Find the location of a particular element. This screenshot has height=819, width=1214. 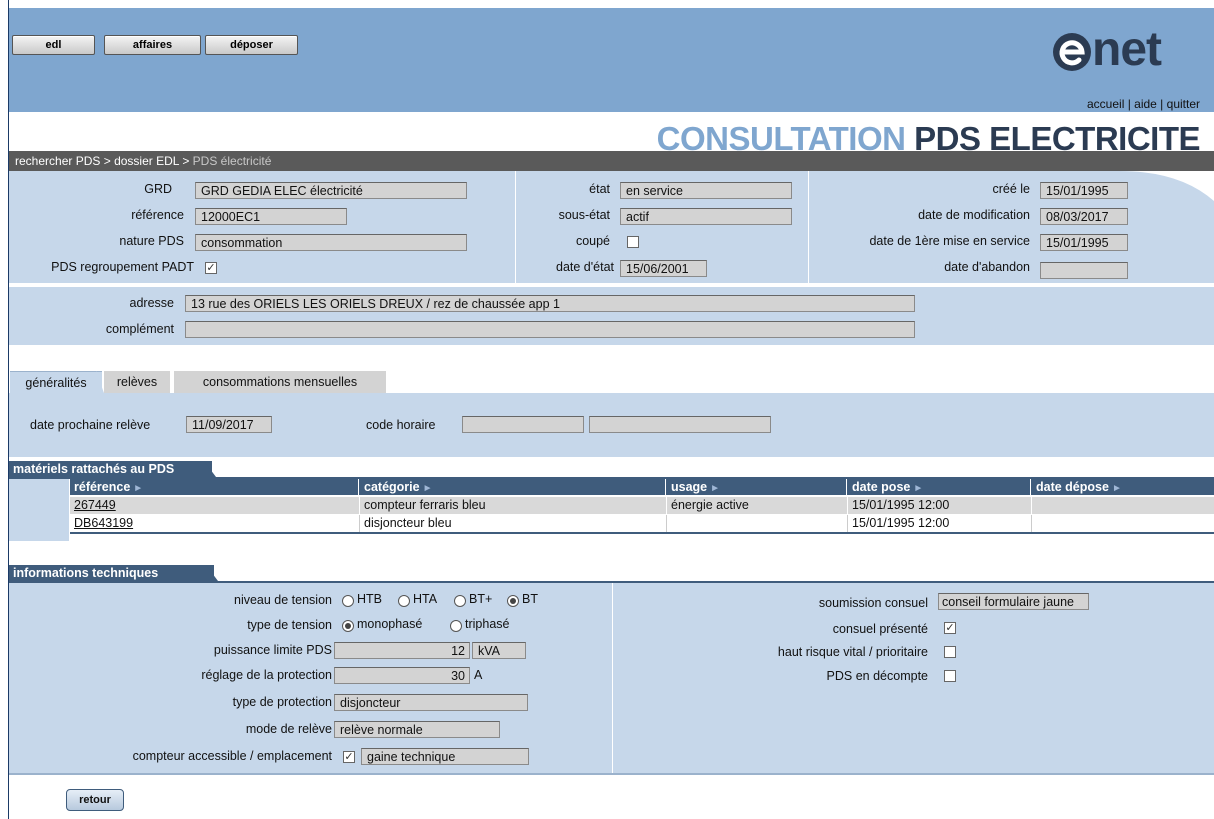

type-tension-radio-group: monophasé triphasé is located at coordinates (450, 626).